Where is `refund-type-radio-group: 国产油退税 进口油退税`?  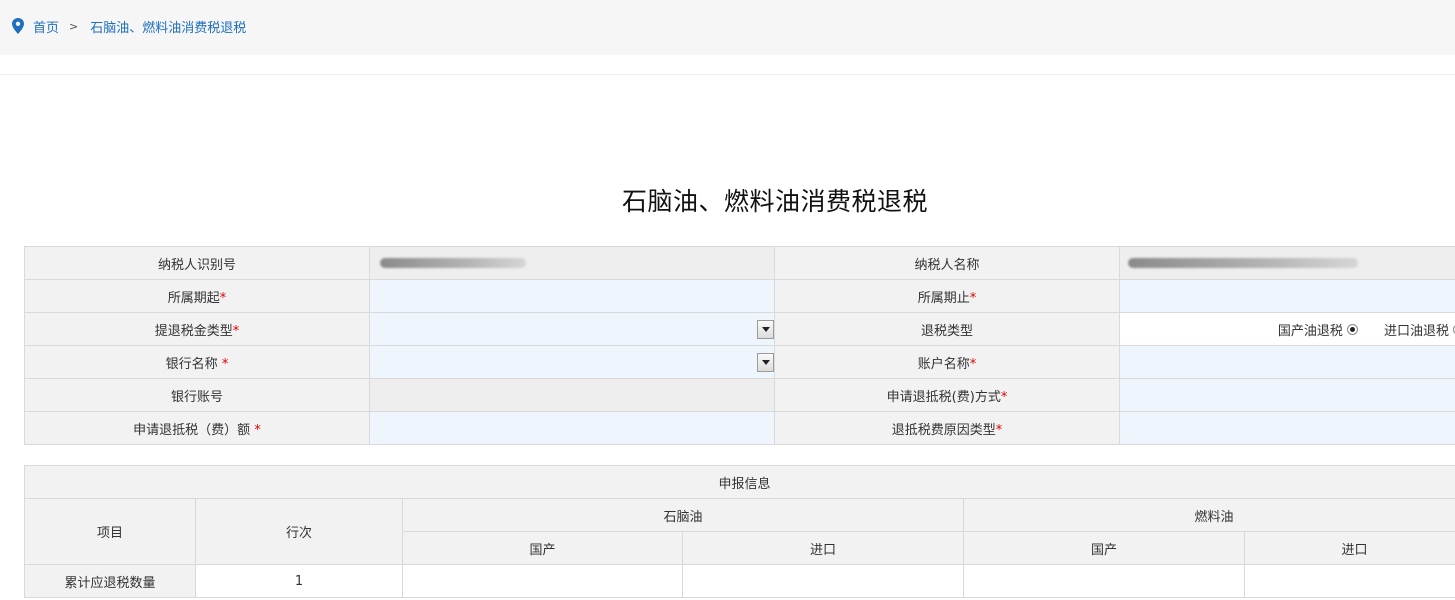
refund-type-radio-group: 国产油退税 进口油退税 is located at coordinates (1287, 329).